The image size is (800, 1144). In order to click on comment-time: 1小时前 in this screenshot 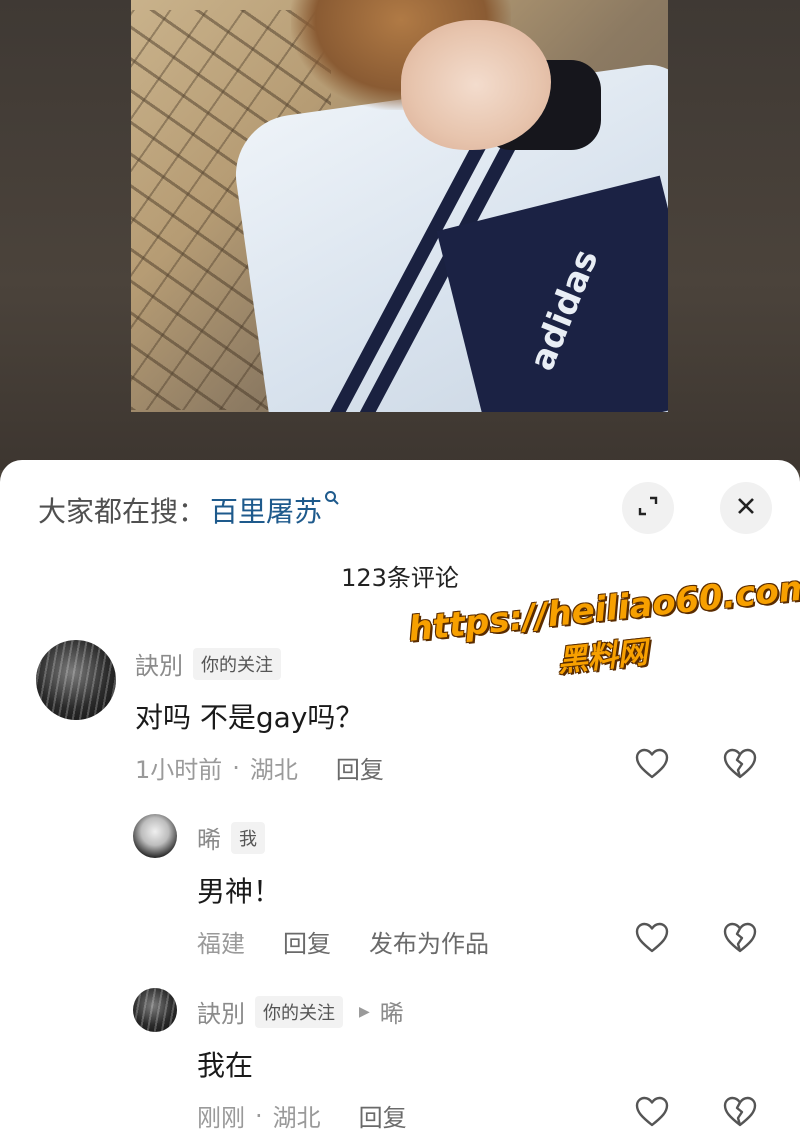, I will do `click(179, 770)`.